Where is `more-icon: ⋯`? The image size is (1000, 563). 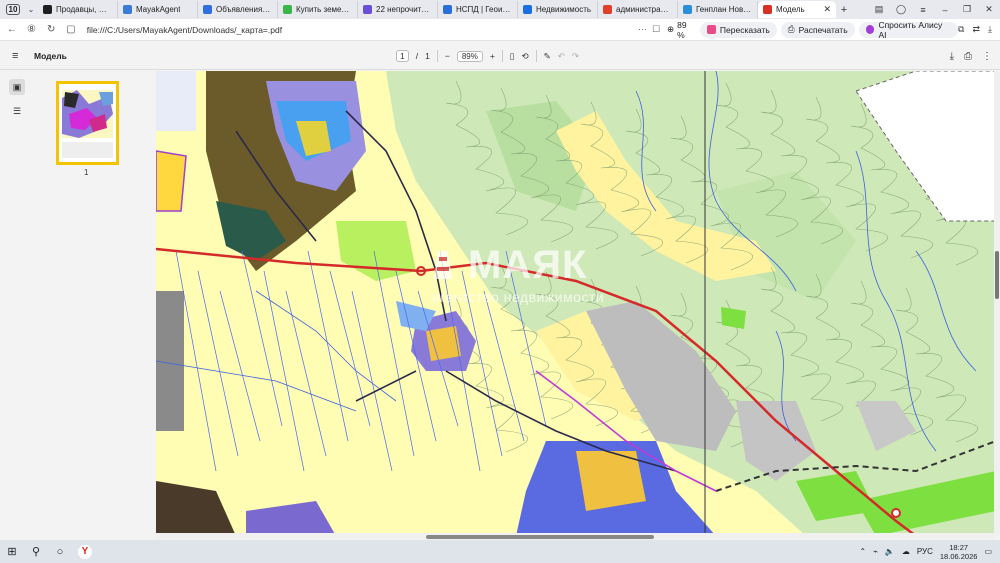
more-icon: ⋯ is located at coordinates (643, 29).